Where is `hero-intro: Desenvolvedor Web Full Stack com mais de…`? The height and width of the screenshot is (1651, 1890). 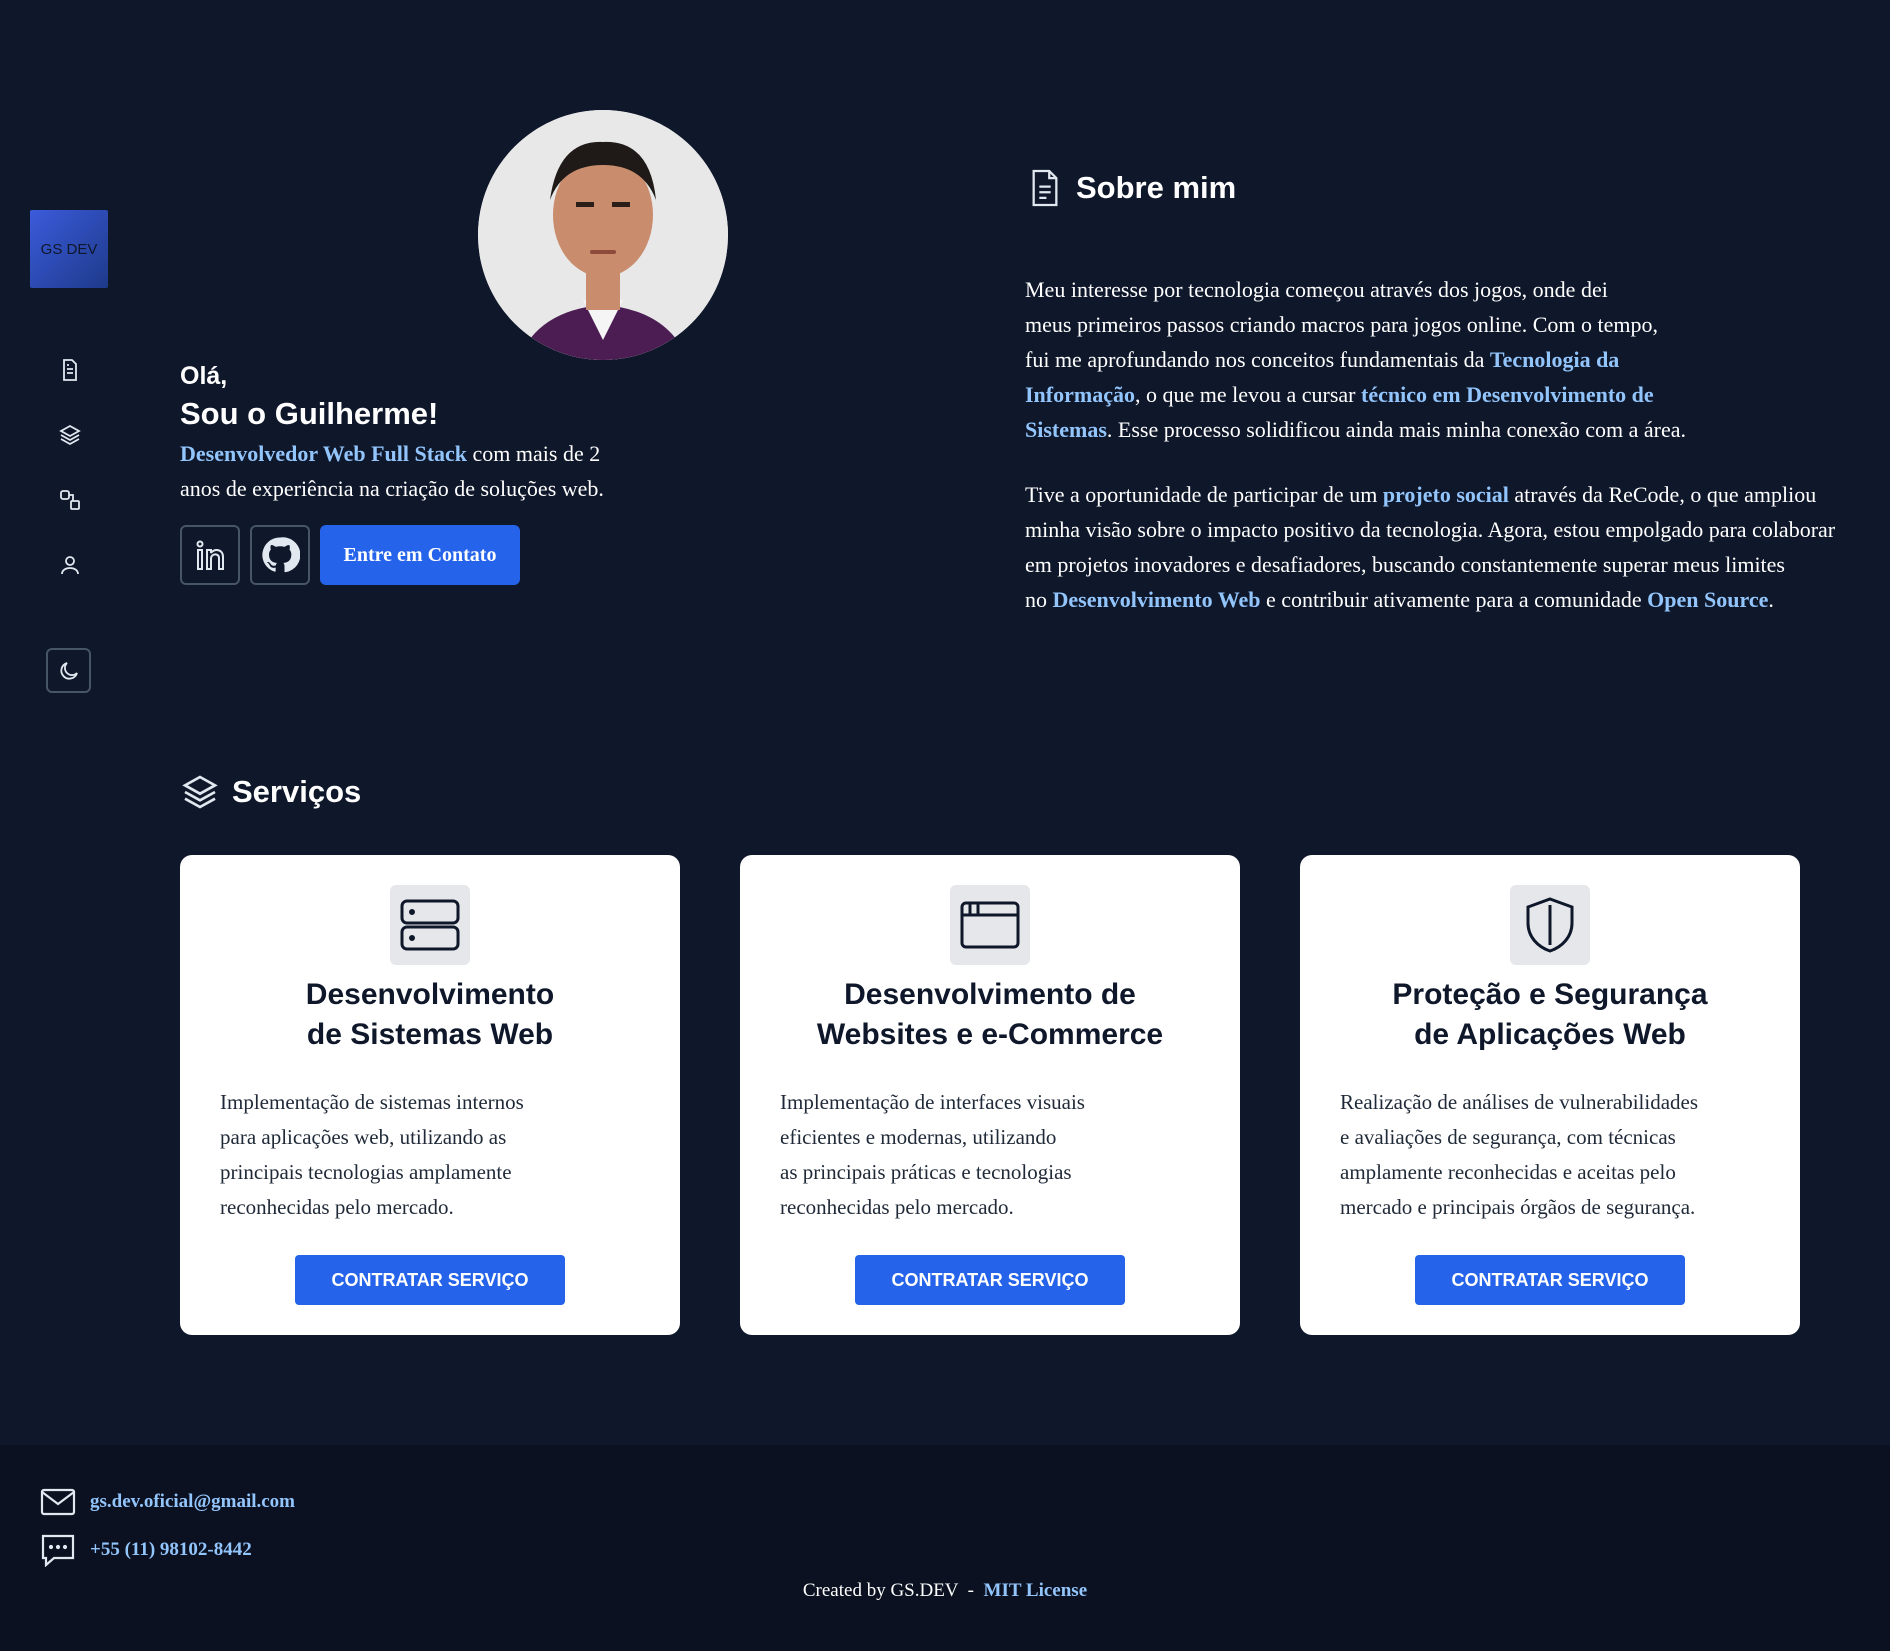 hero-intro: Desenvolvedor Web Full Stack com mais de… is located at coordinates (415, 471).